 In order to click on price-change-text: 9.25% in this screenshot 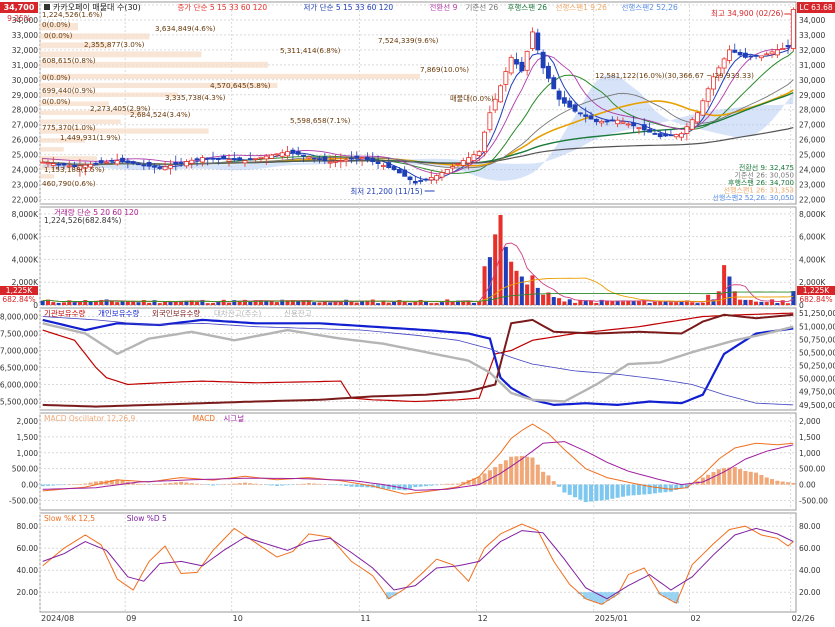, I will do `click(19, 18)`.